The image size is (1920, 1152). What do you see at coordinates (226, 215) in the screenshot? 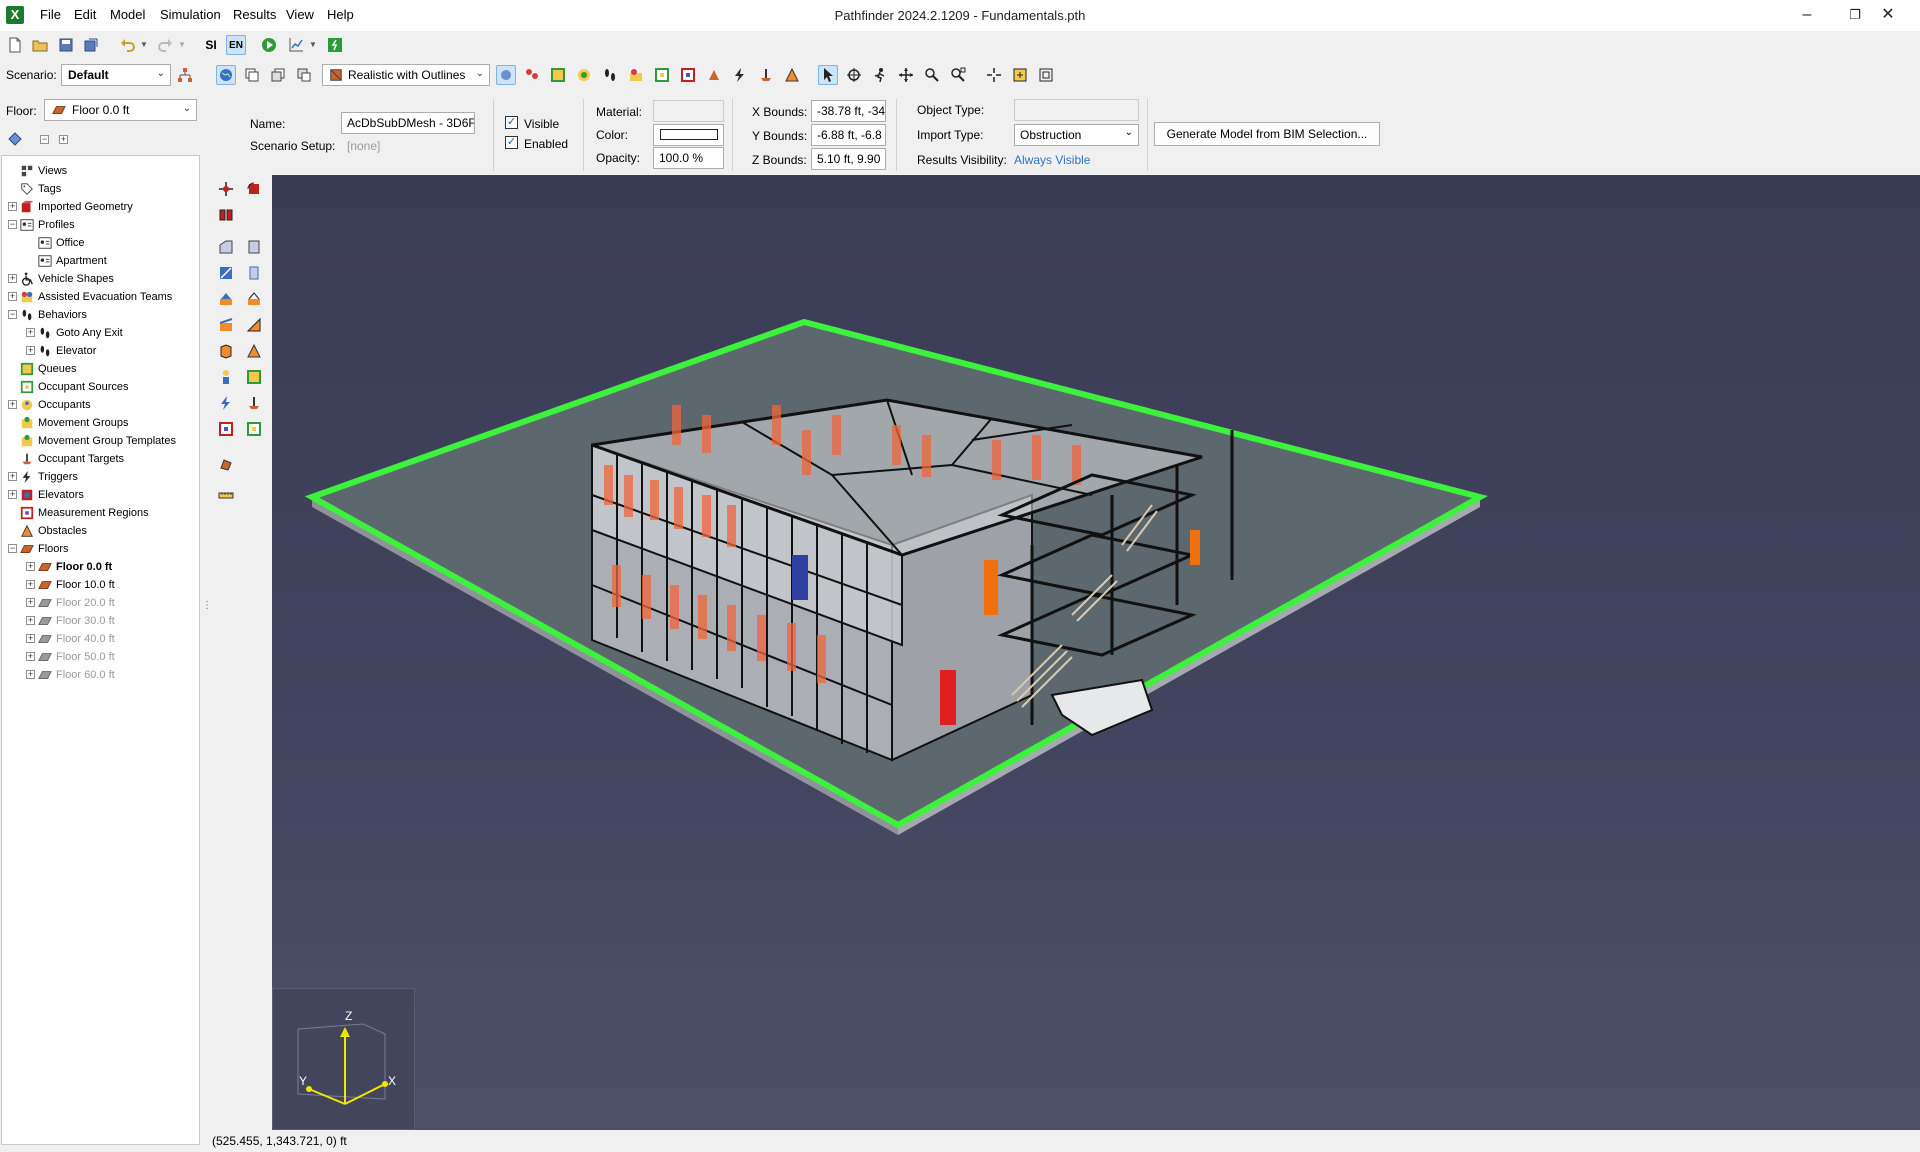
I see `mirror-tool-button` at bounding box center [226, 215].